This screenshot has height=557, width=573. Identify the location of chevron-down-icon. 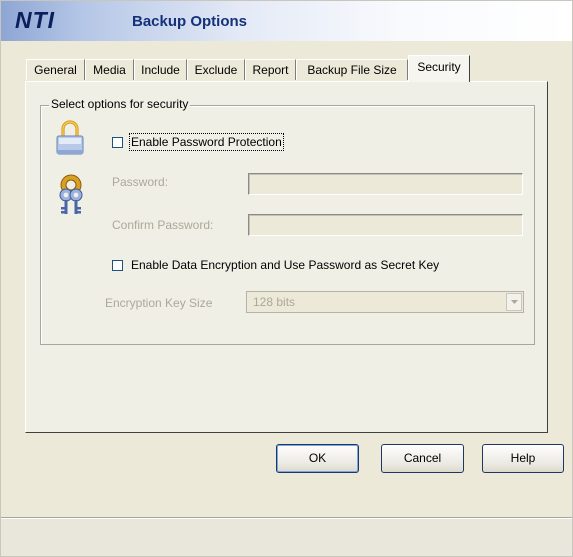
(514, 302).